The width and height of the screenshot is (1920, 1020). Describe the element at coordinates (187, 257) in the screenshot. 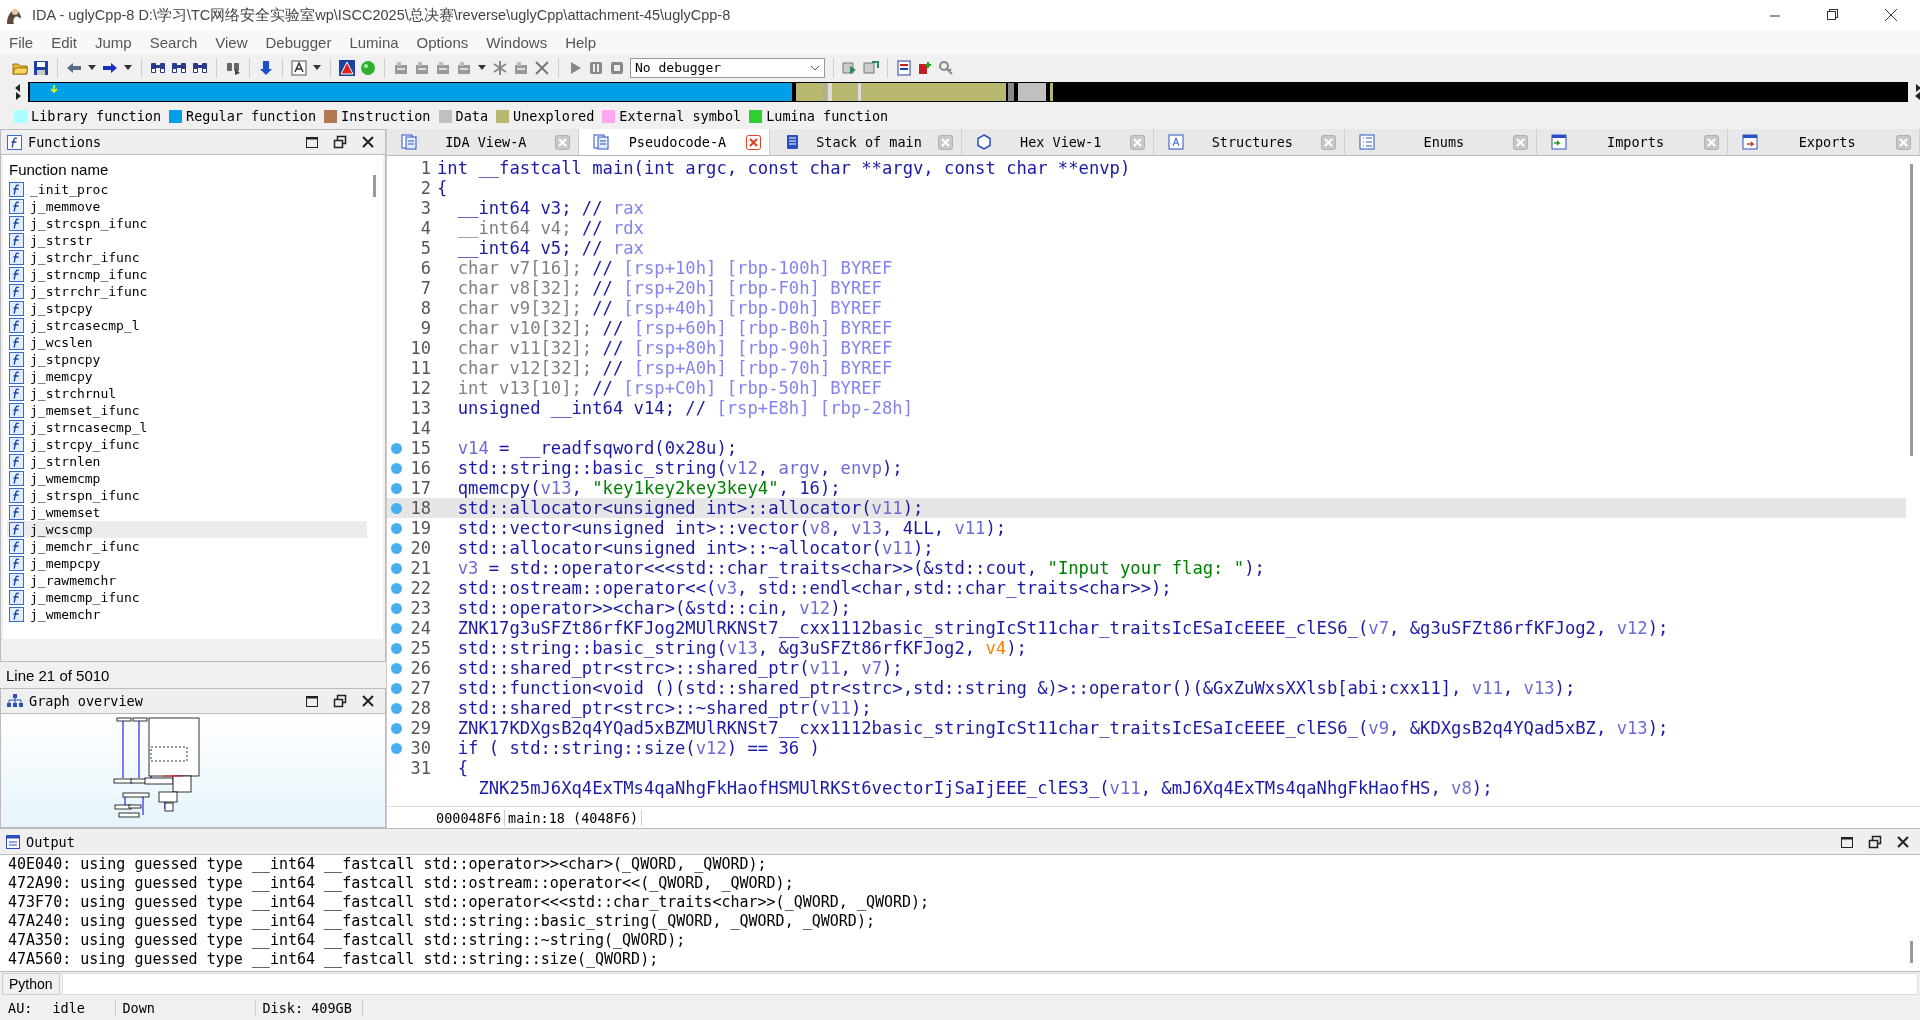

I see `function-item: j_strchr_ifunc` at that location.